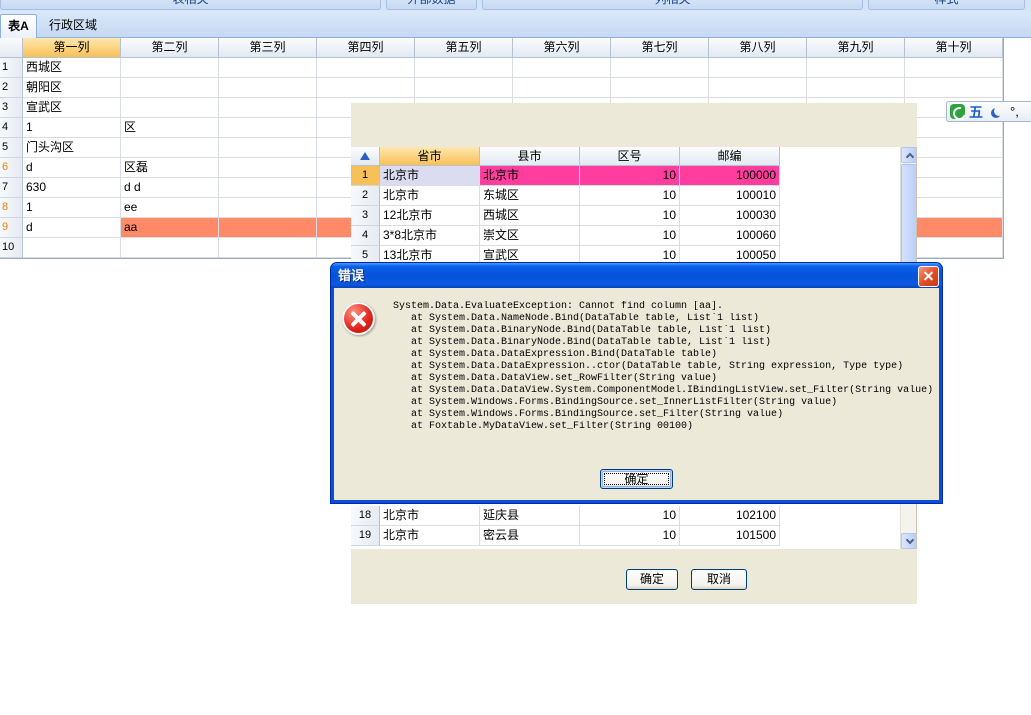 The width and height of the screenshot is (1031, 715). Describe the element at coordinates (976, 112) in the screenshot. I see `ime-mode-label: 五` at that location.